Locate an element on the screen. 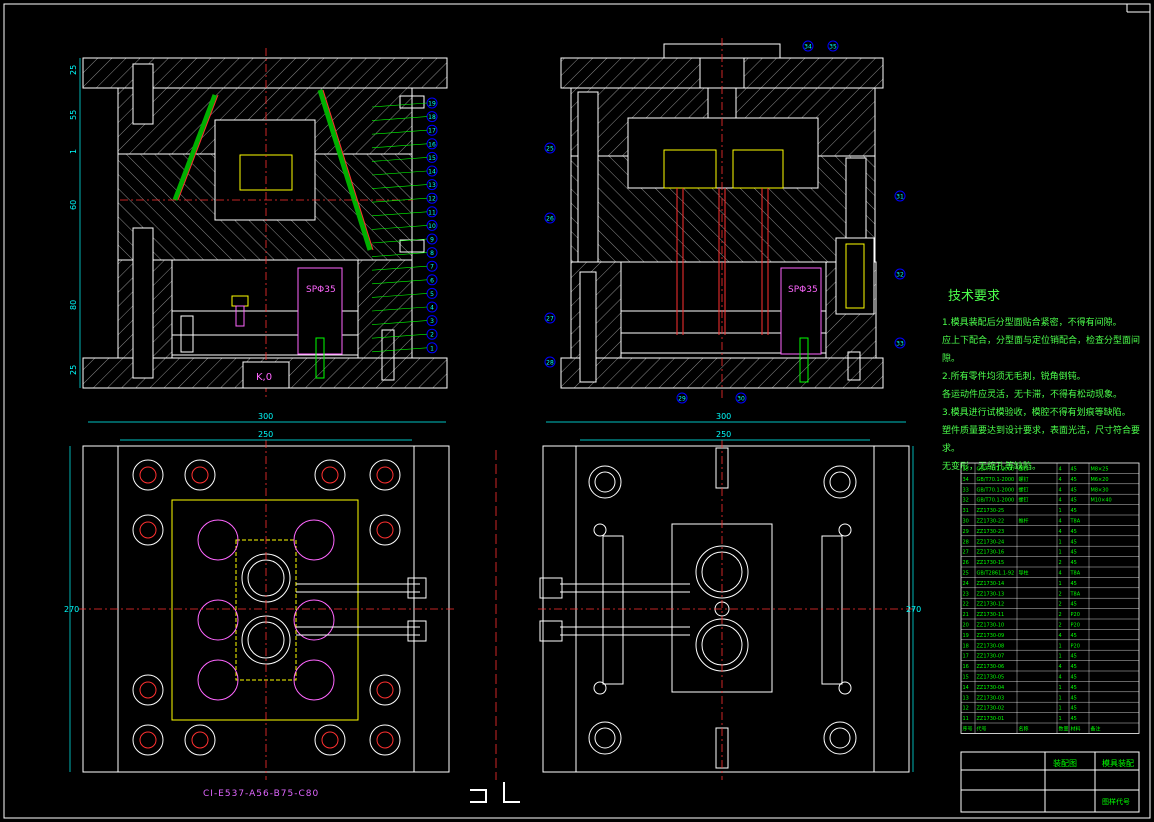  bom-cell: ZZ1730-01 is located at coordinates (991, 719).